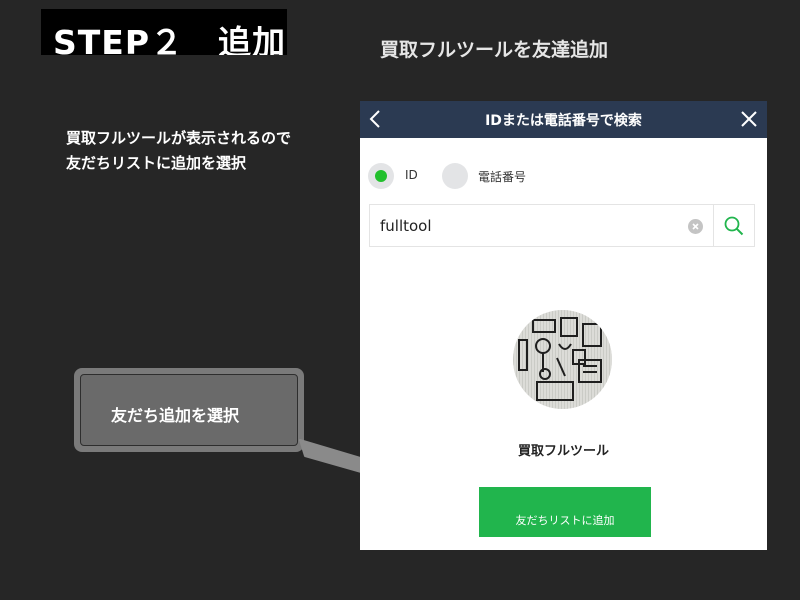 The image size is (800, 600). What do you see at coordinates (565, 512) in the screenshot?
I see `add-to-friends-button: 友だちリストに追加` at bounding box center [565, 512].